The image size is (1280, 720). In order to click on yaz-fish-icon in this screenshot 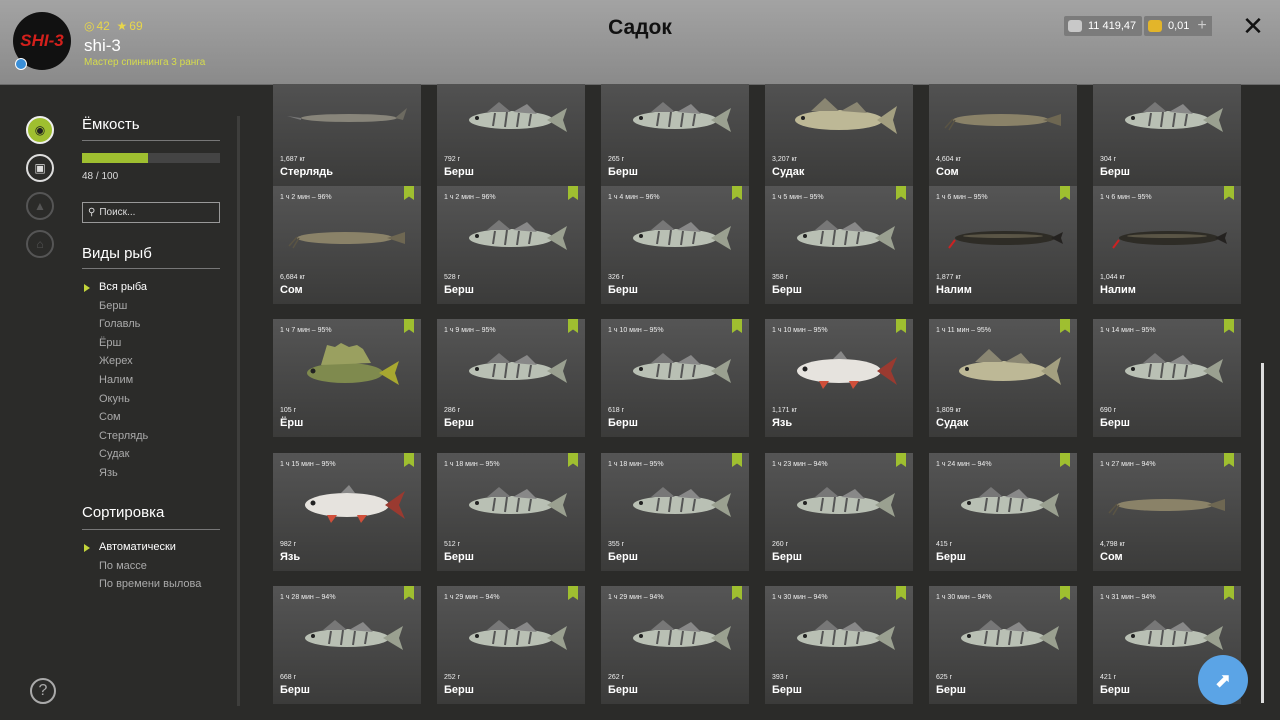, I will do `click(355, 504)`.